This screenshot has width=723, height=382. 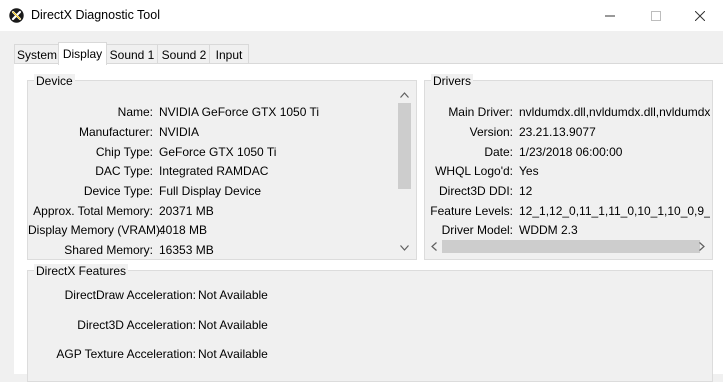 I want to click on row-value: WDDM 2.3, so click(x=548, y=230).